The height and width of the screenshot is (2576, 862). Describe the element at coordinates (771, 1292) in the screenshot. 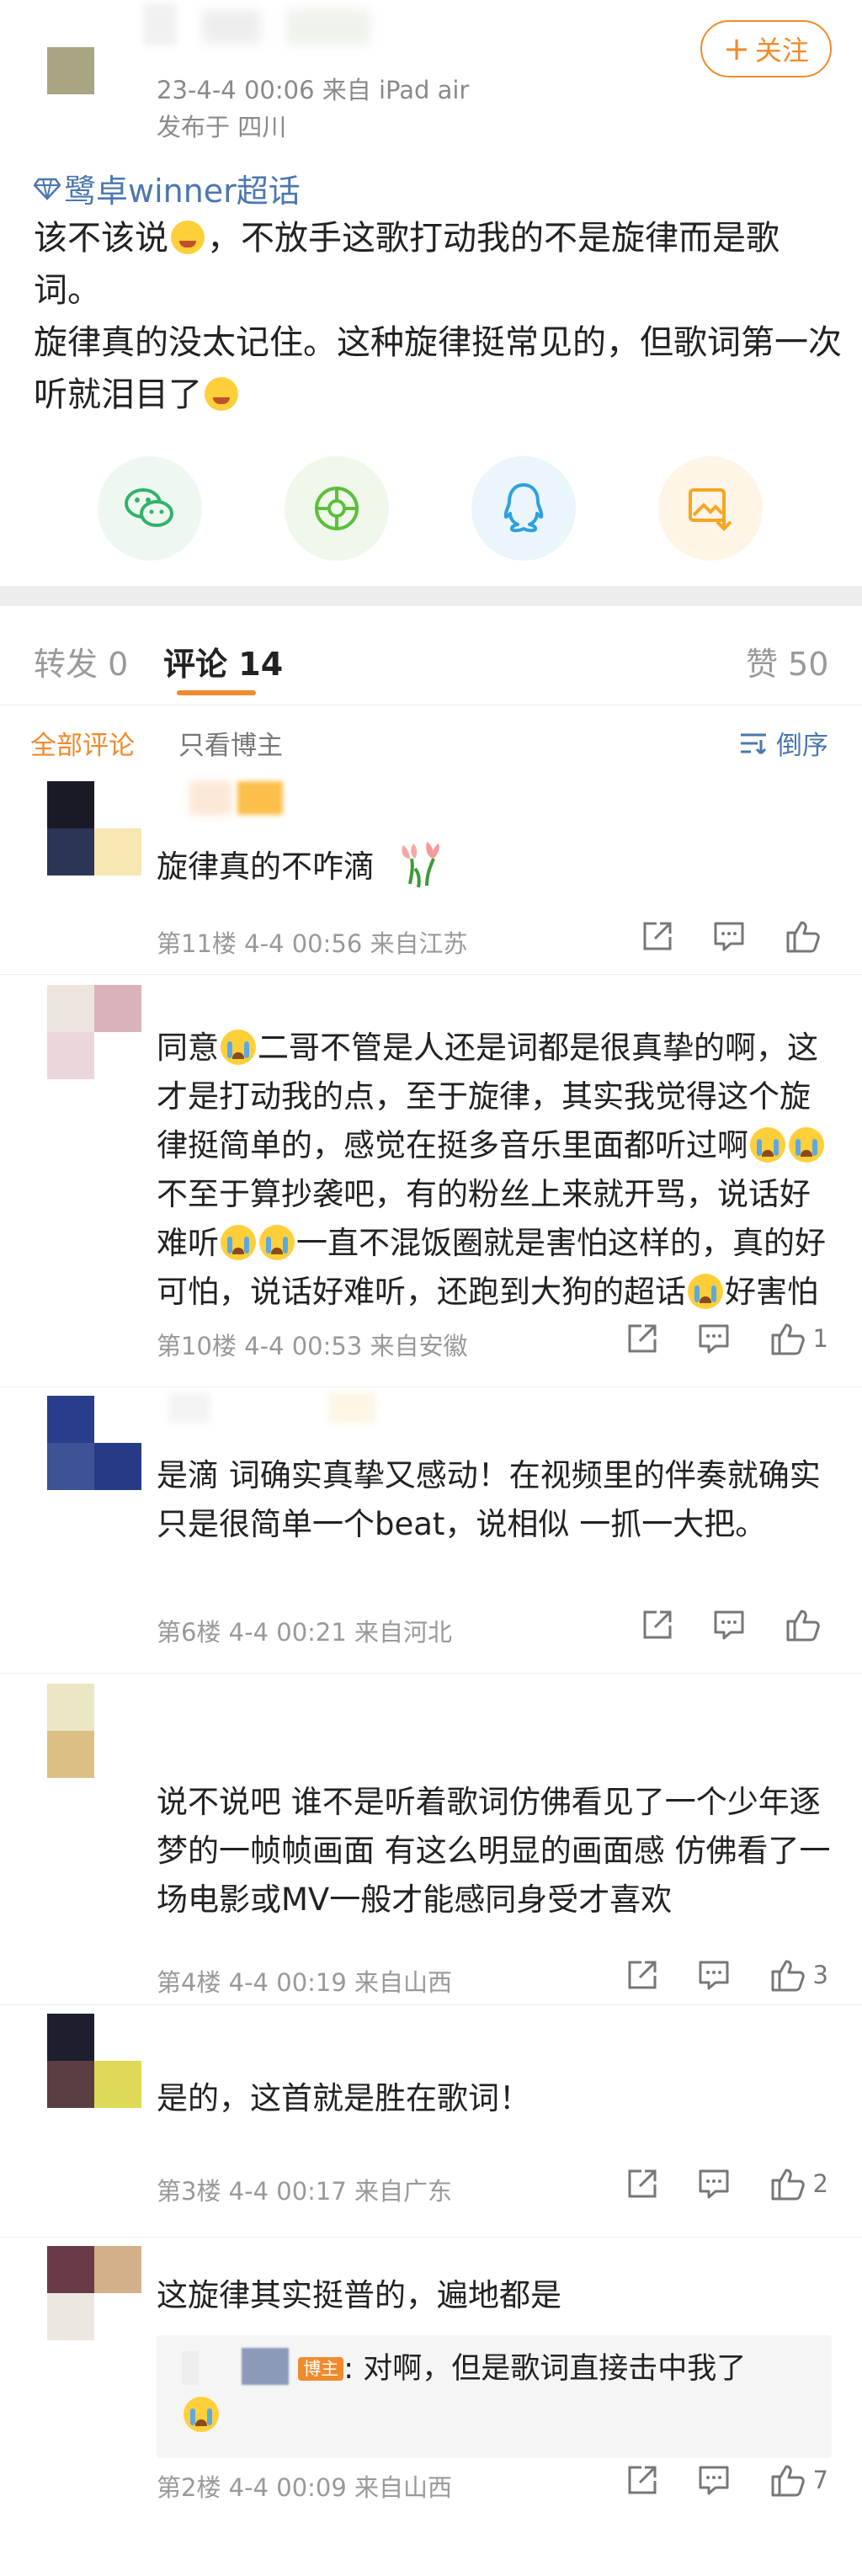

I see `comment-text-part: 好害怕` at that location.